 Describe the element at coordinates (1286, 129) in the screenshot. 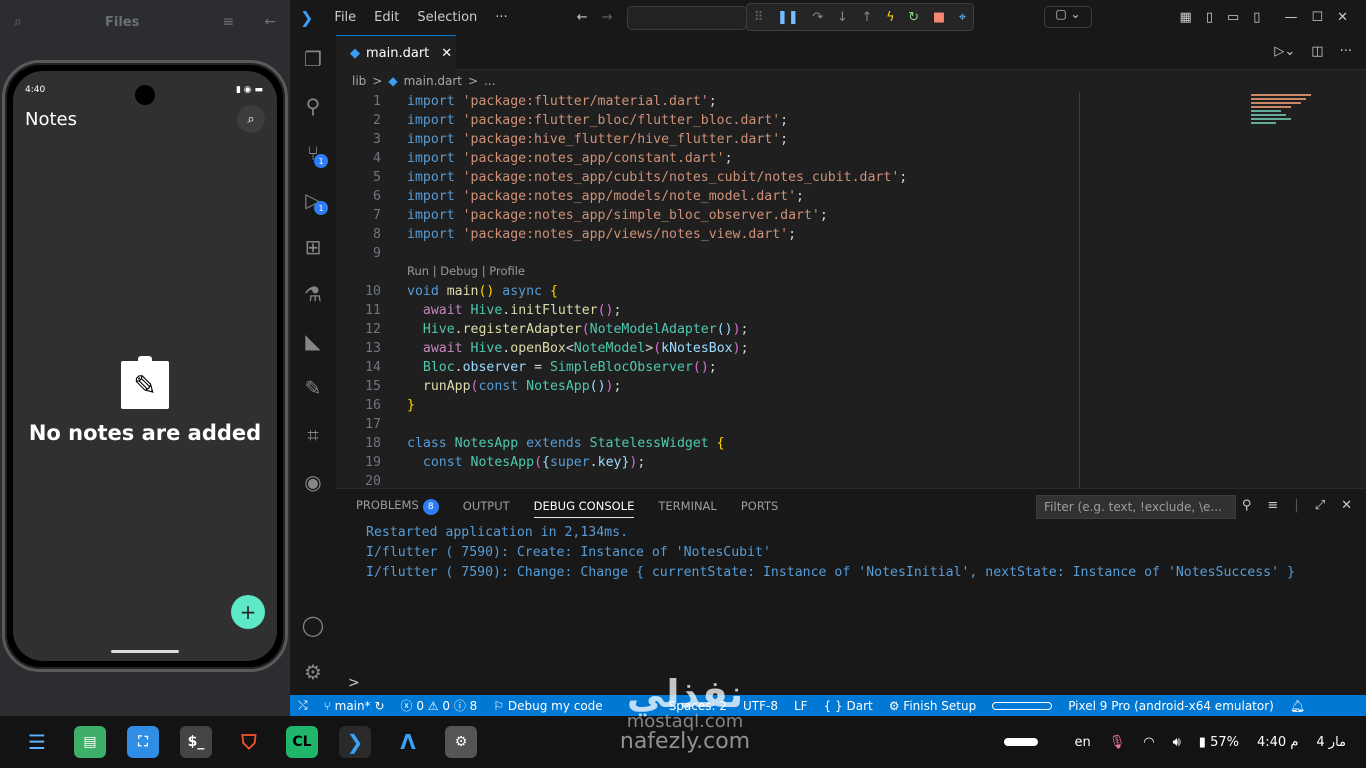

I see `minimap` at that location.